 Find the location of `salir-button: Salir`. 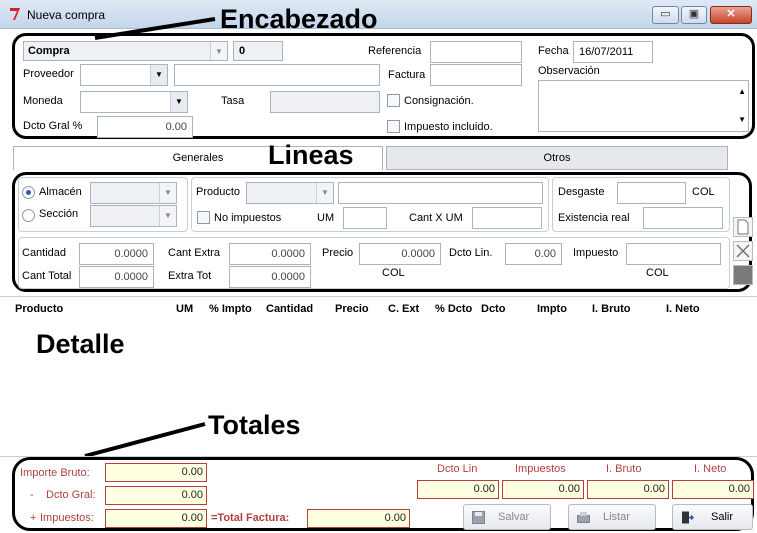

salir-button: Salir is located at coordinates (712, 517).